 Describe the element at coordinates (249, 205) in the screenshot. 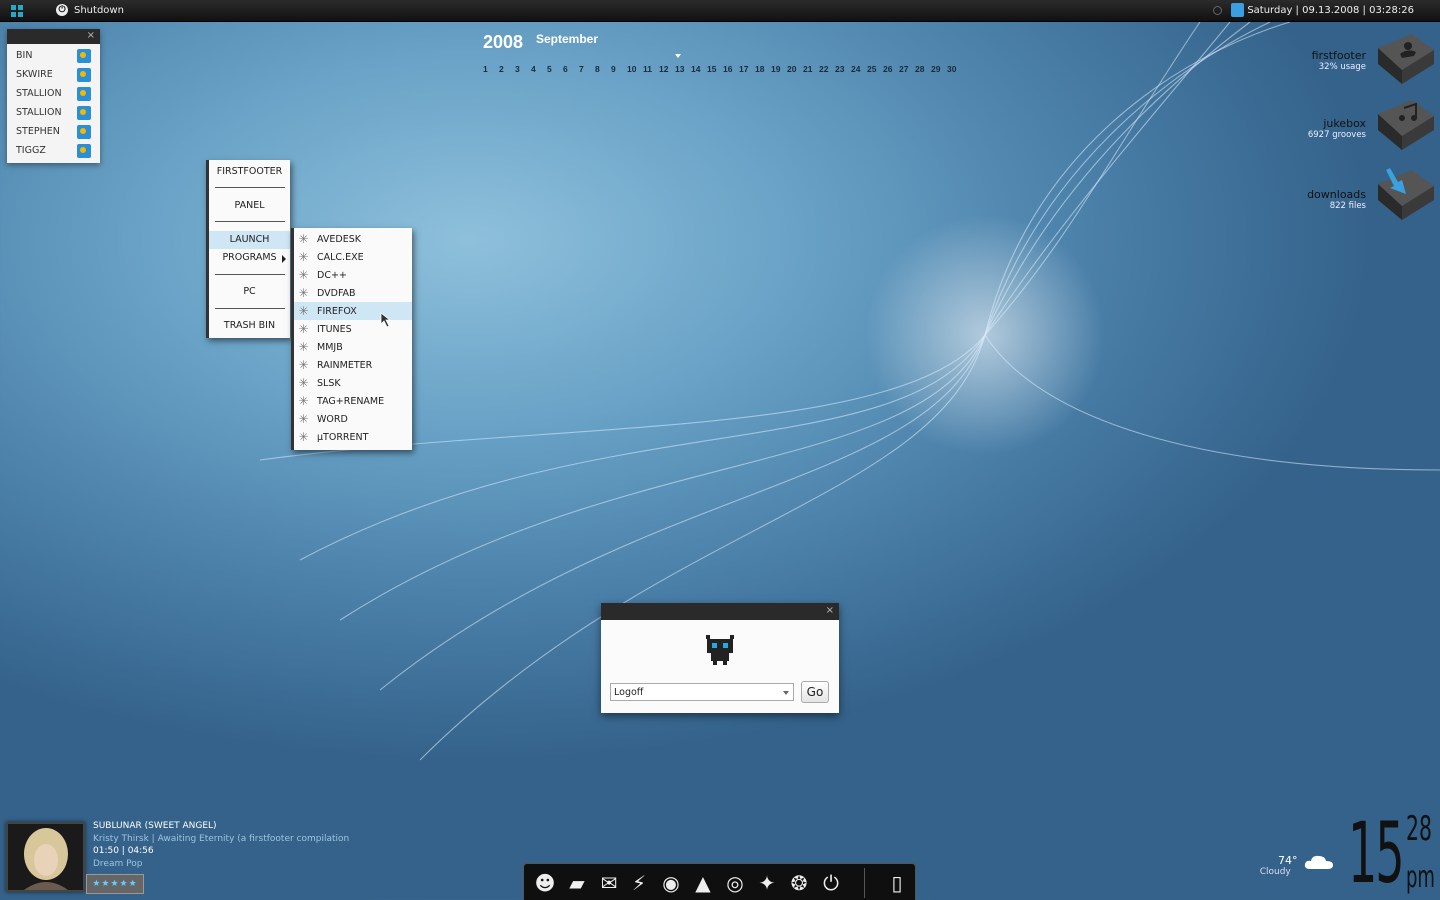

I see `menu-item-panel: PANEL` at that location.